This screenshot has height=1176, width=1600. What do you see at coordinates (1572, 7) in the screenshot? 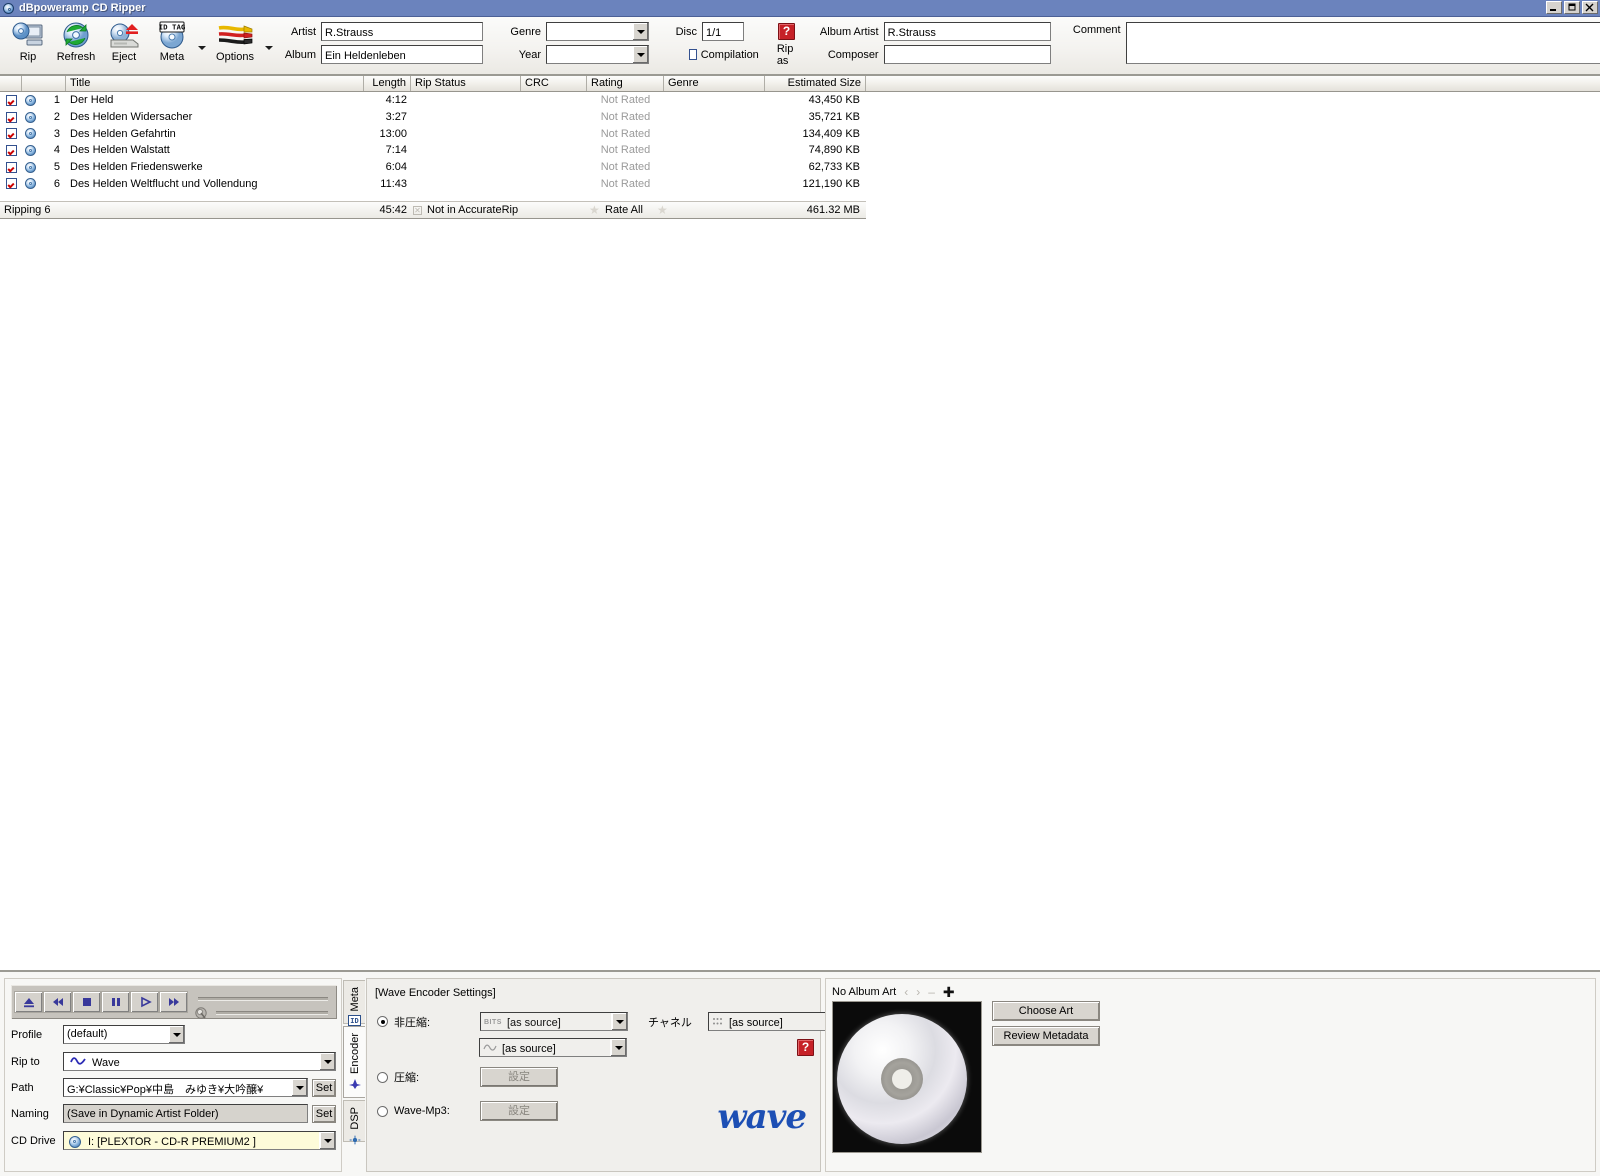
I see `restore-button` at bounding box center [1572, 7].